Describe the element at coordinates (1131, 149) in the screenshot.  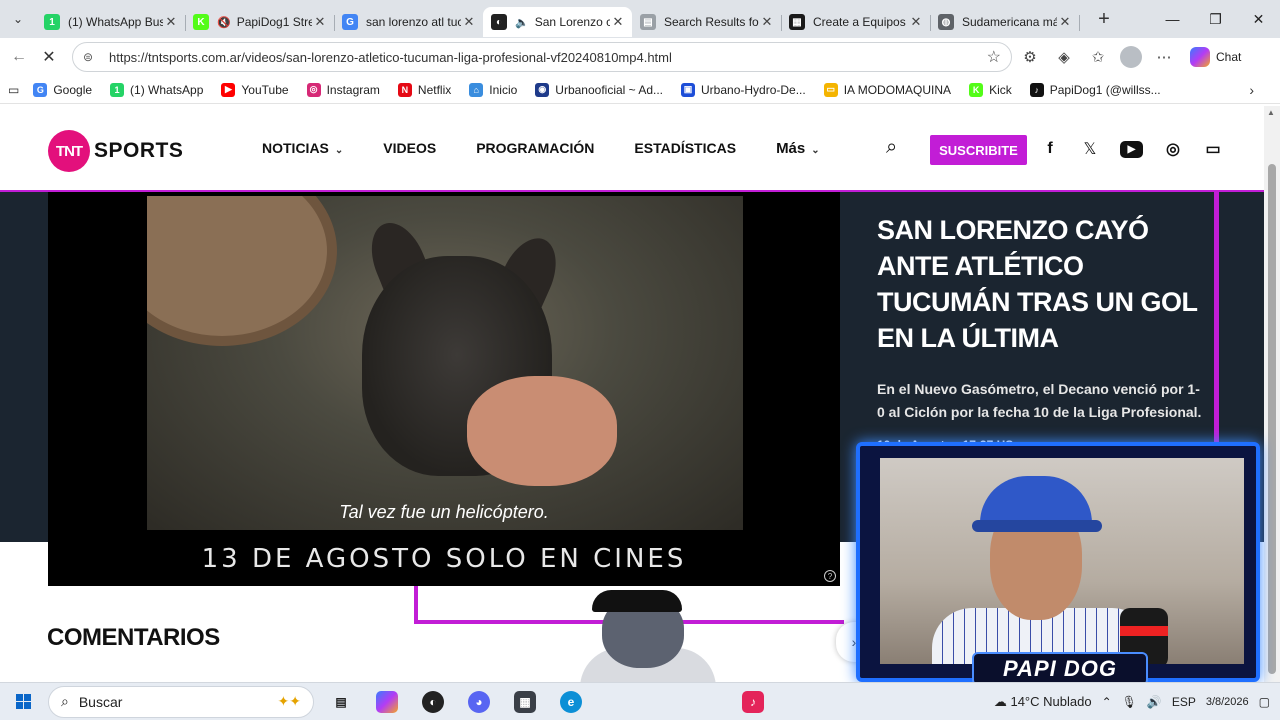
I see `youtube-icon: ▶` at that location.